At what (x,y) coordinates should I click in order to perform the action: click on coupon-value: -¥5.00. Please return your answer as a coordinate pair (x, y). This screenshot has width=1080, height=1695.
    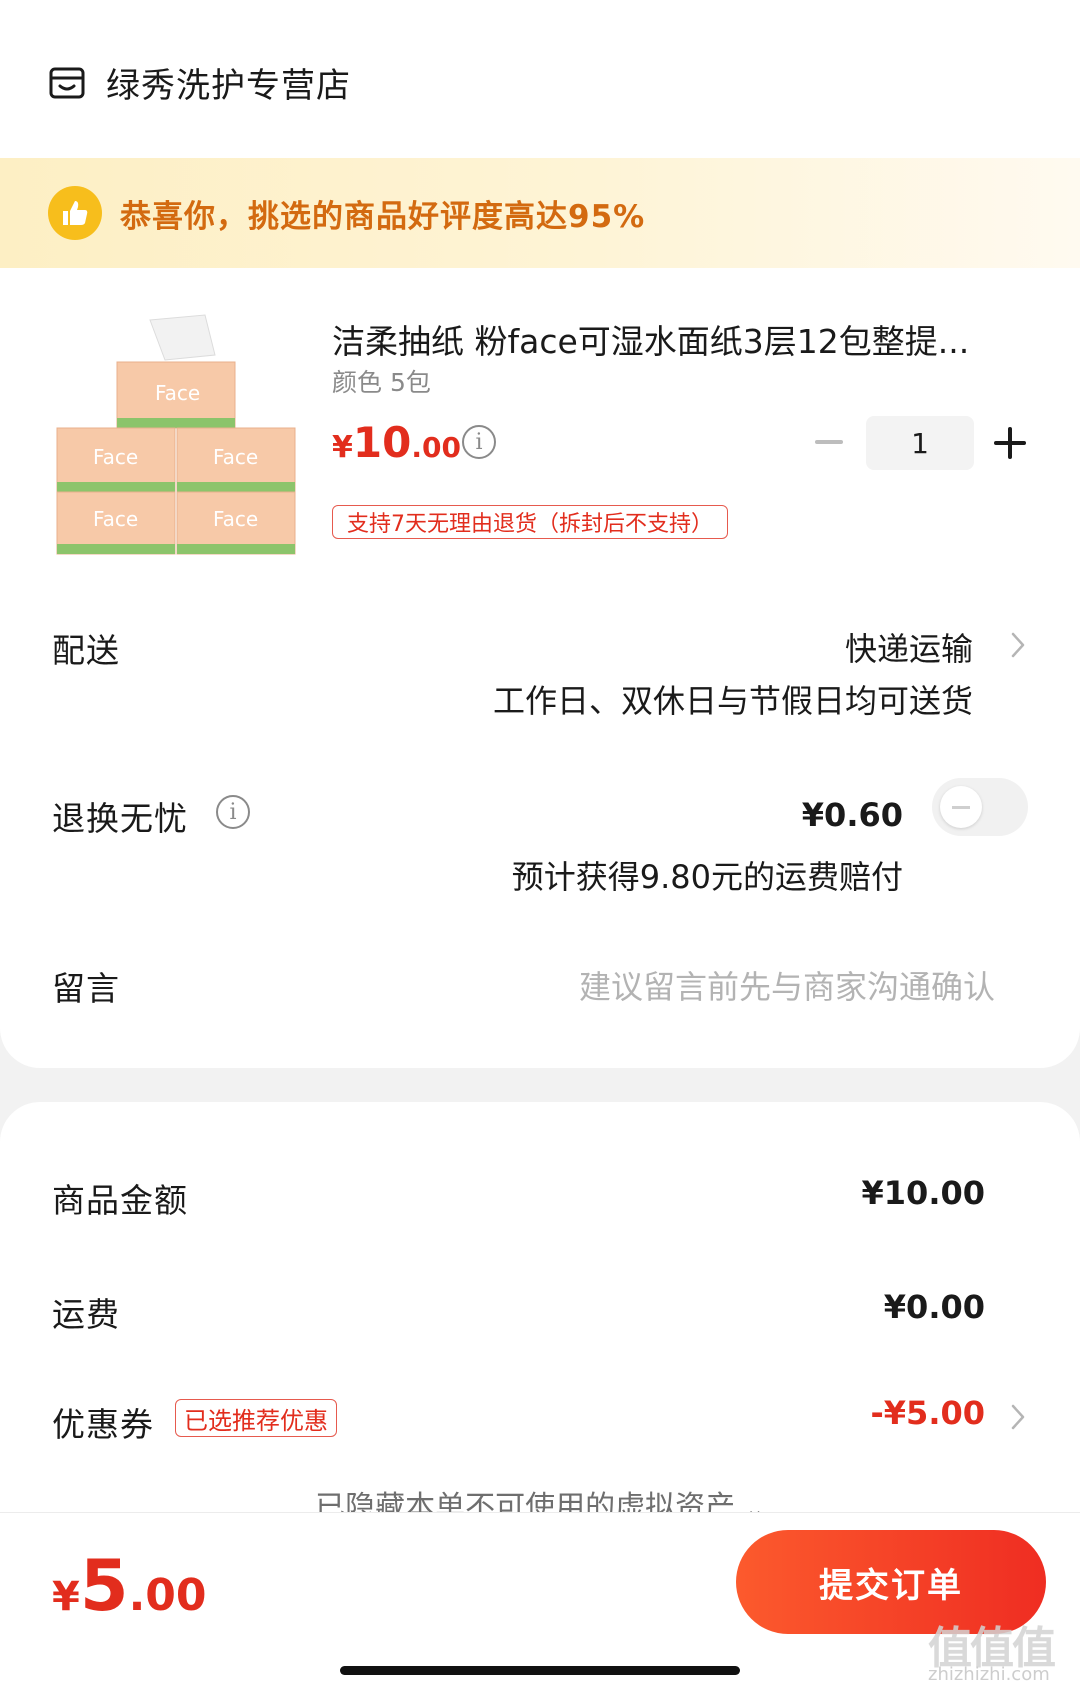
    Looking at the image, I should click on (928, 1413).